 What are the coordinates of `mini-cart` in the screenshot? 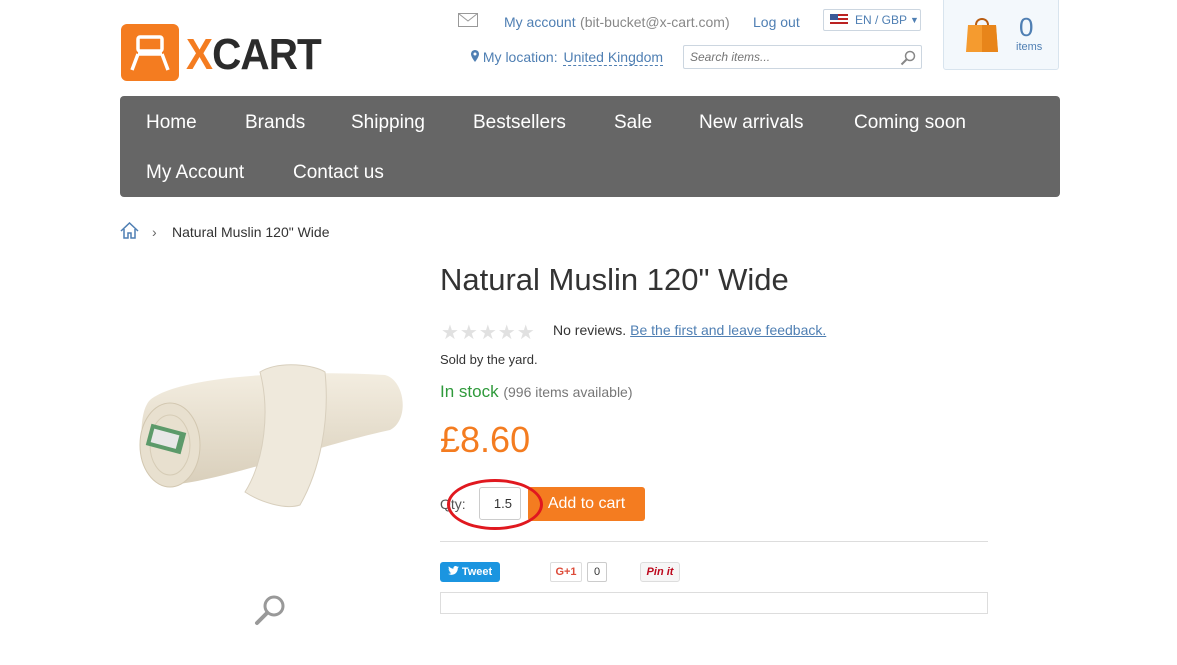 It's located at (1001, 35).